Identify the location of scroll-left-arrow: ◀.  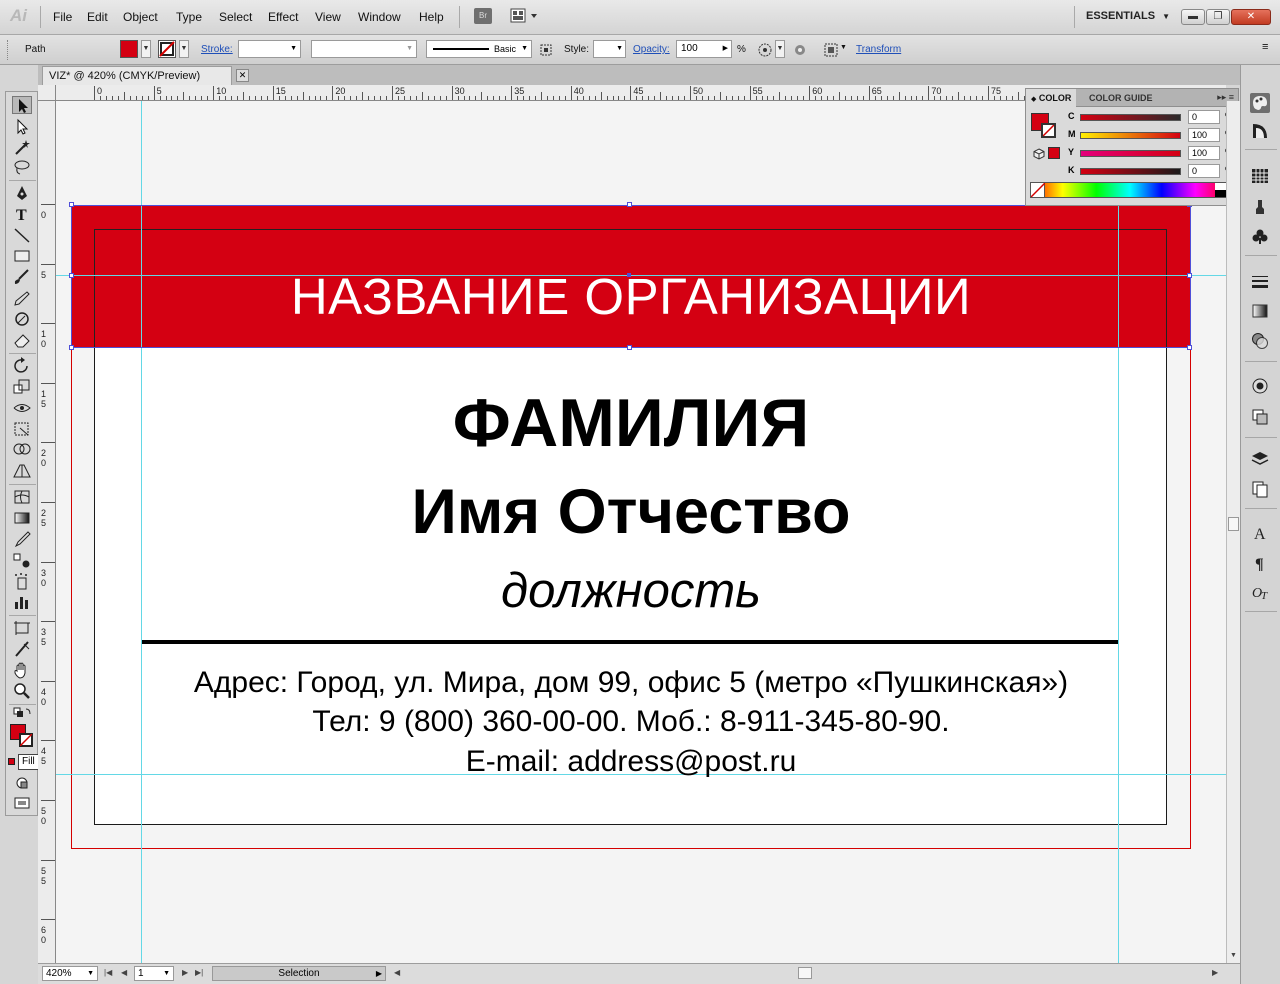
(397, 972).